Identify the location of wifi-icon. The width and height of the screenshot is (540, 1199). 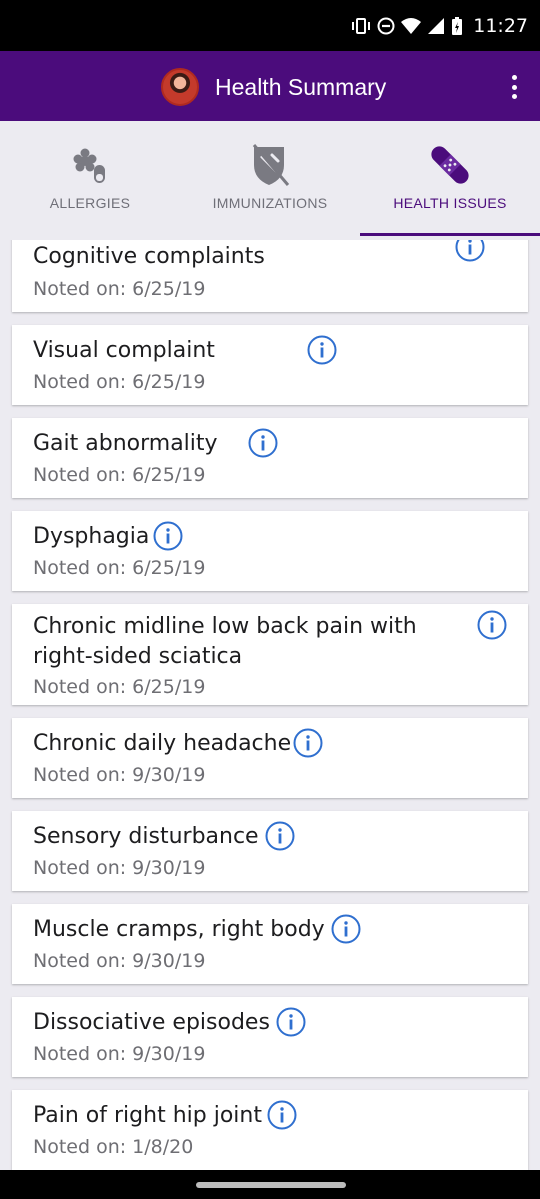
(411, 25).